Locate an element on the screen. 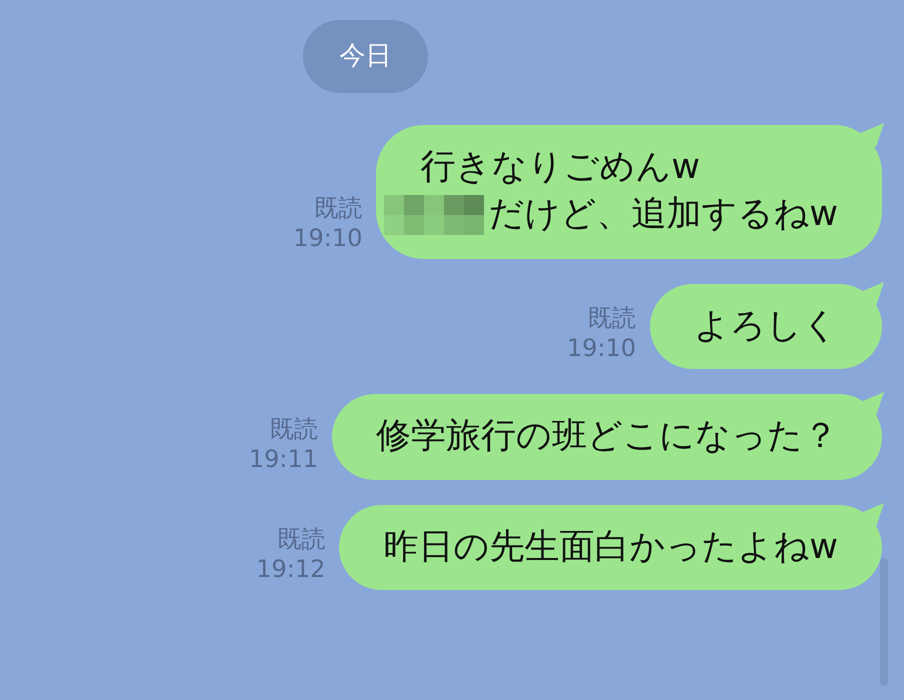  message-time: 19:11 is located at coordinates (283, 459).